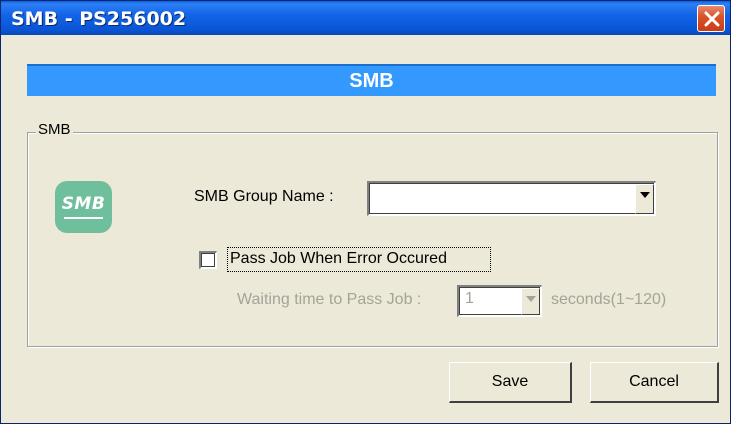 Image resolution: width=731 pixels, height=424 pixels. Describe the element at coordinates (54, 129) in the screenshot. I see `groupbox-legend: SMB` at that location.